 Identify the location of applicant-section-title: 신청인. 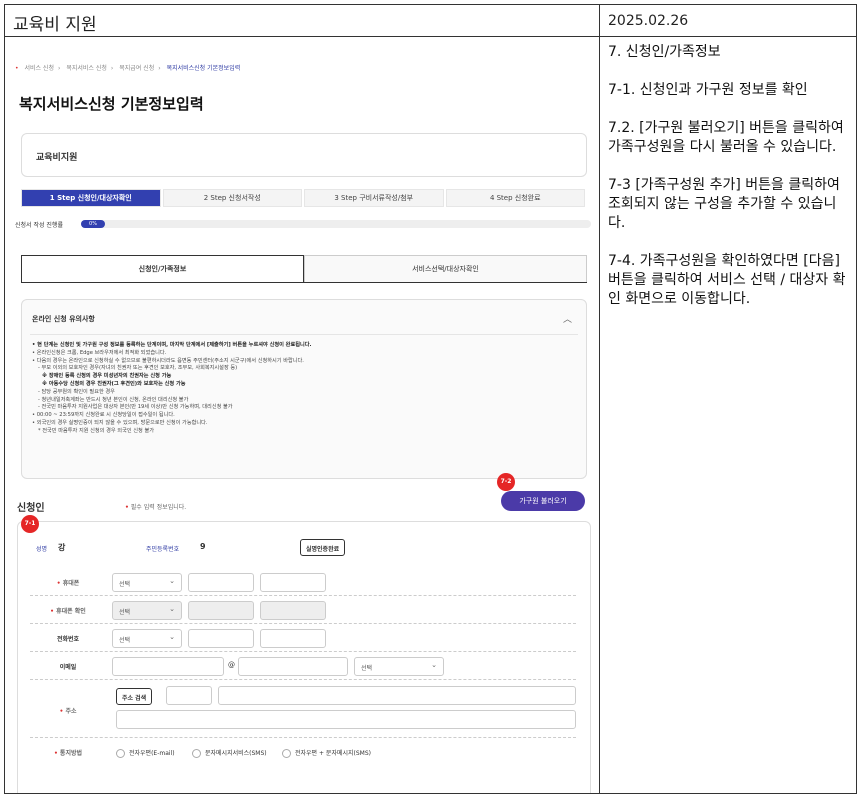
(31, 508).